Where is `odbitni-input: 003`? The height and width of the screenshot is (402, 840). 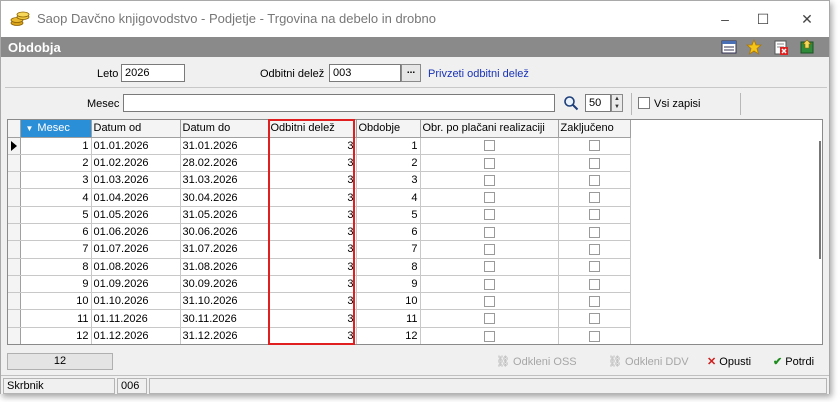 odbitni-input: 003 is located at coordinates (365, 73).